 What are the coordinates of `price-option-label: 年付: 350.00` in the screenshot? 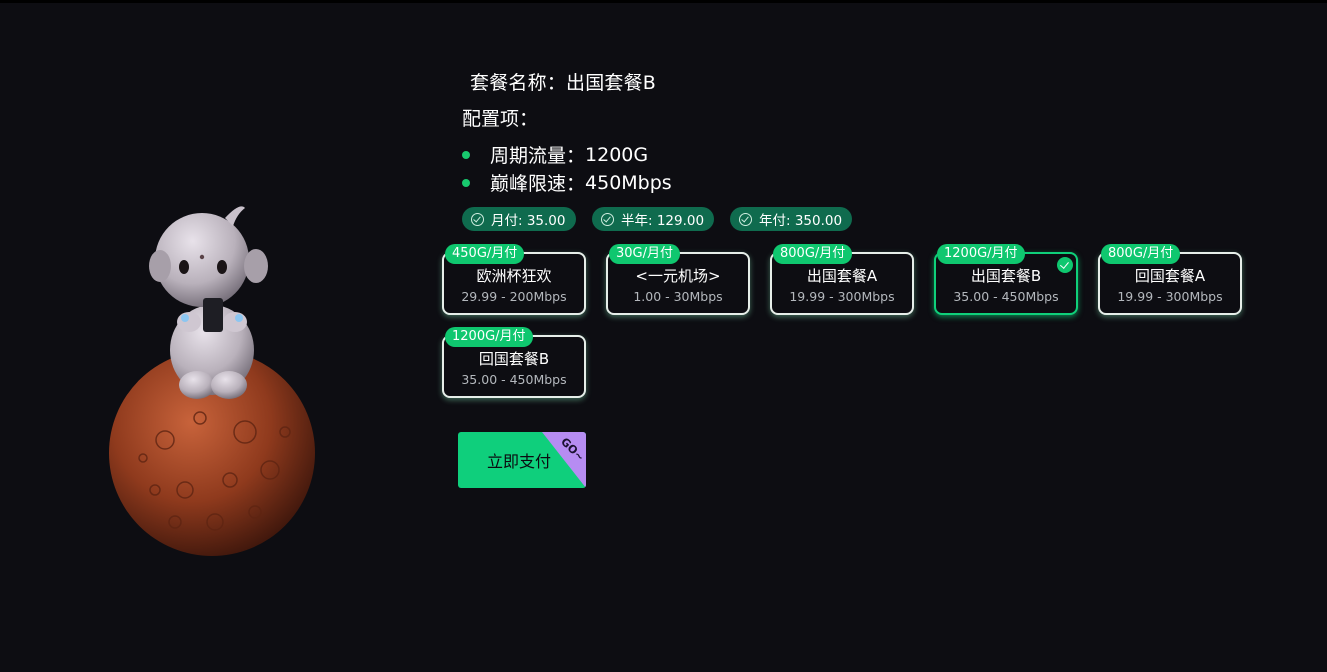 It's located at (801, 221).